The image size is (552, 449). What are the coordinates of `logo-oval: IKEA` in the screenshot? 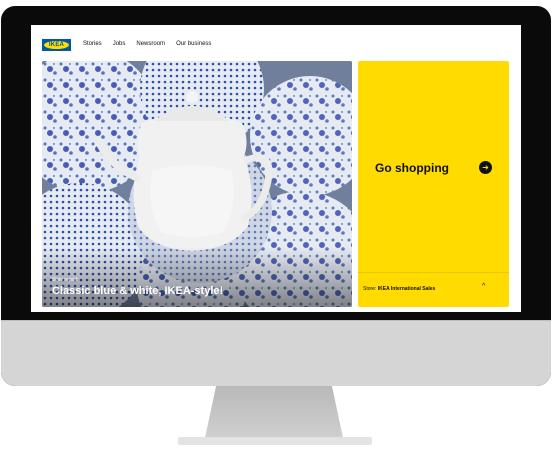 It's located at (56, 45).